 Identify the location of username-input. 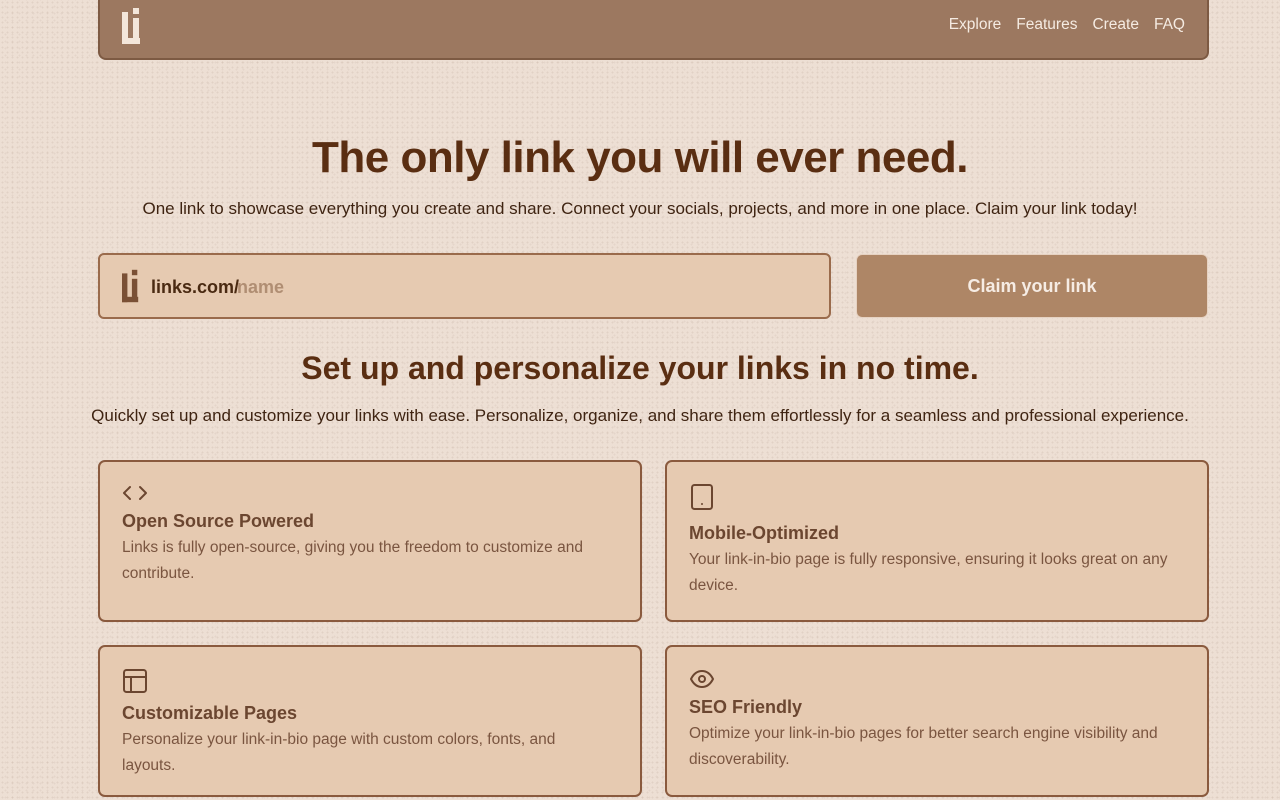
(517, 287).